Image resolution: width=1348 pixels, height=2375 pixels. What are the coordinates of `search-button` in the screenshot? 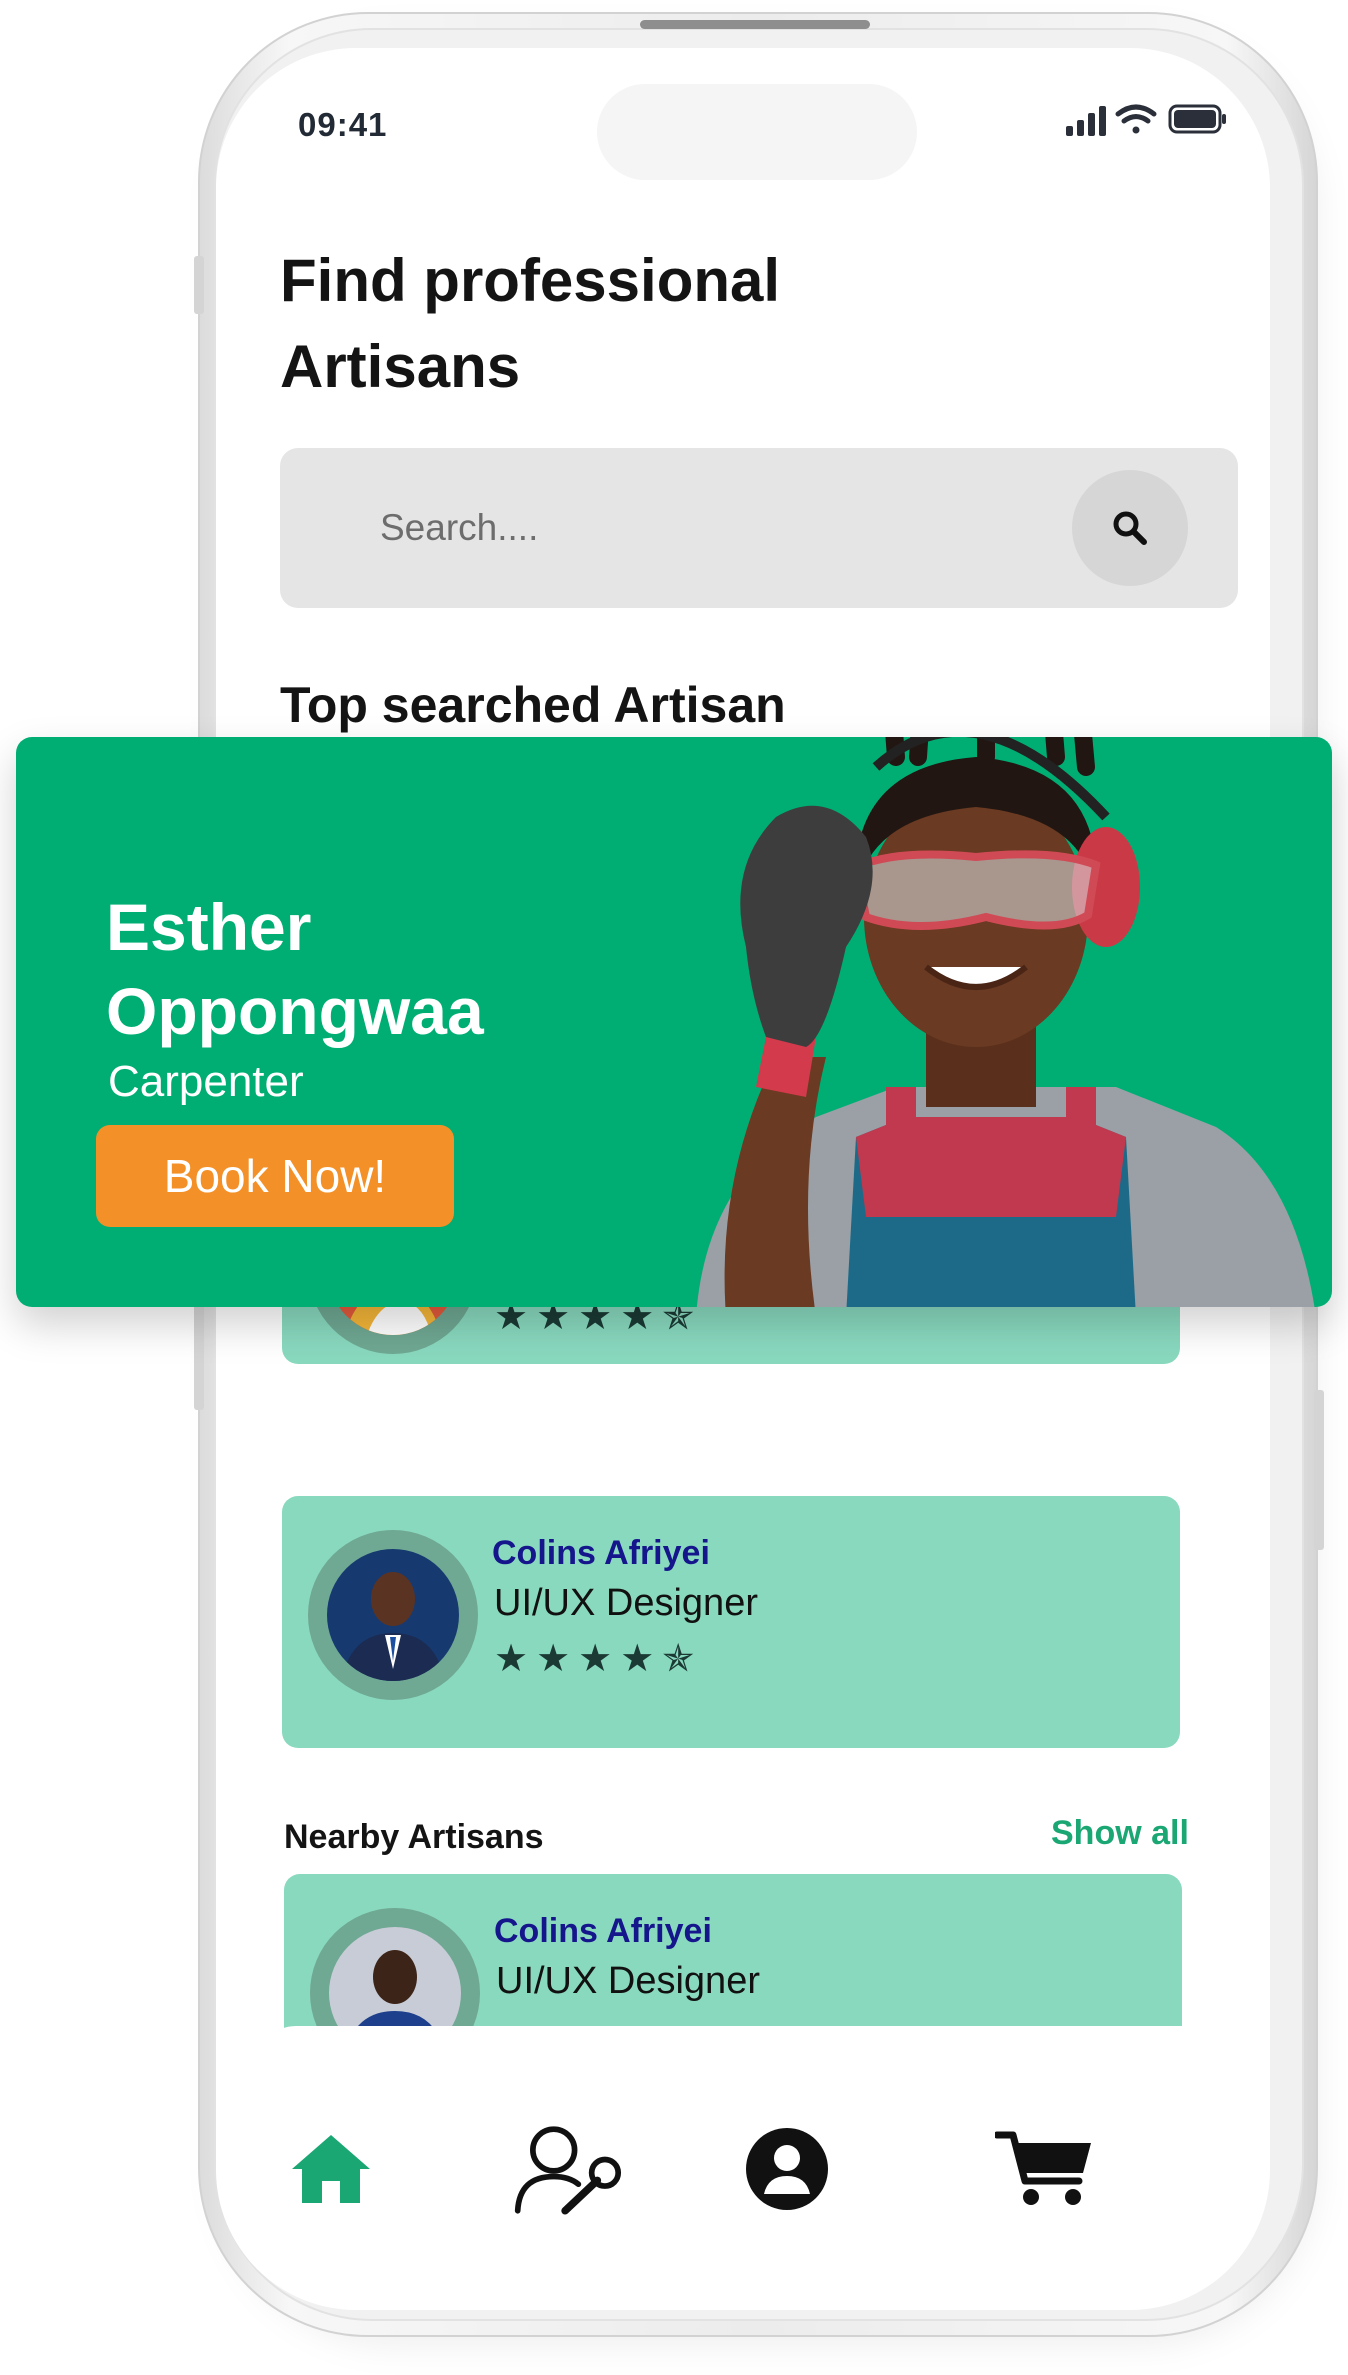 It's located at (1130, 528).